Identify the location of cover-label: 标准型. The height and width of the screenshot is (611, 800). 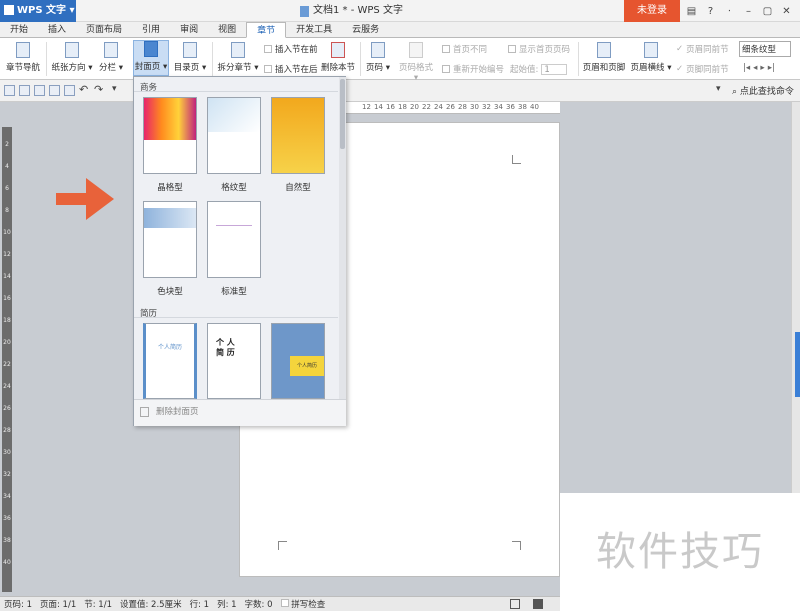
(234, 292).